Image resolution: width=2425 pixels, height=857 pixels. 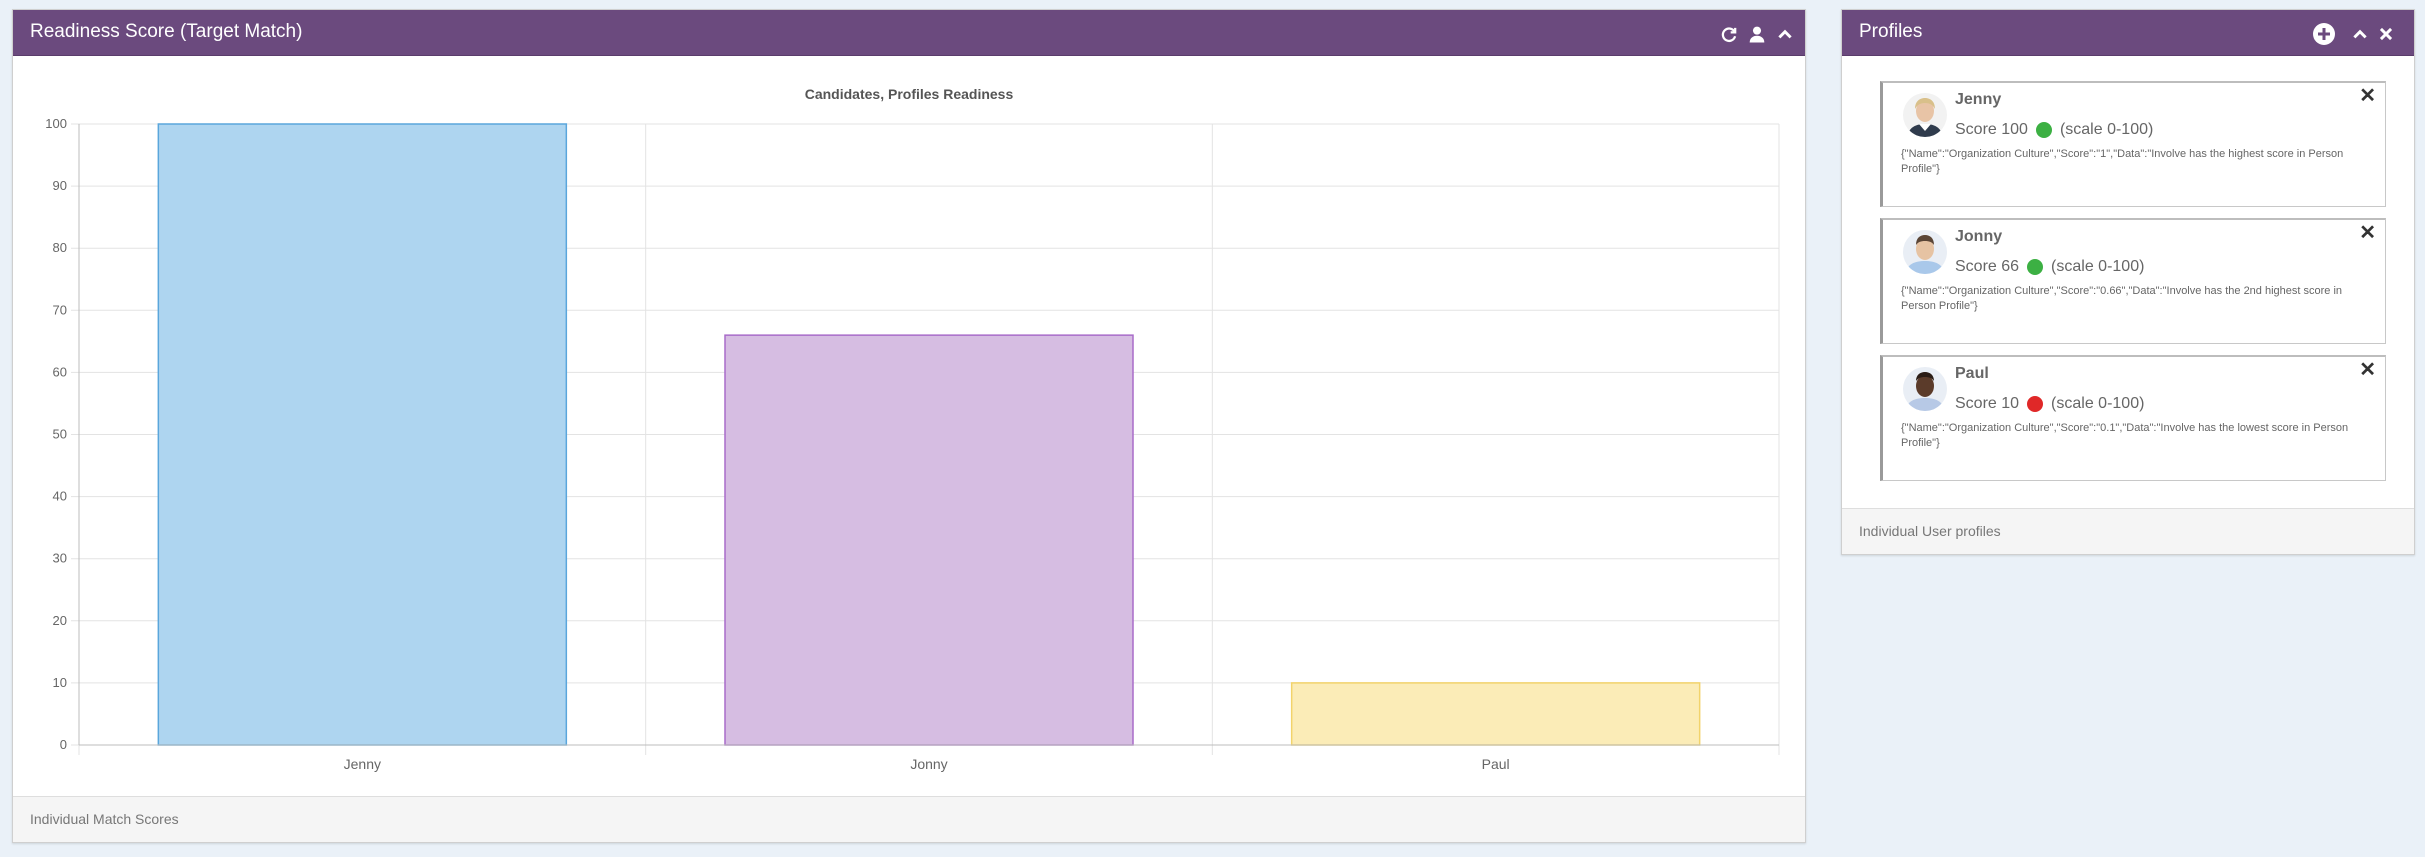 What do you see at coordinates (166, 31) in the screenshot?
I see `panel-title: Readiness Score (Target Match)` at bounding box center [166, 31].